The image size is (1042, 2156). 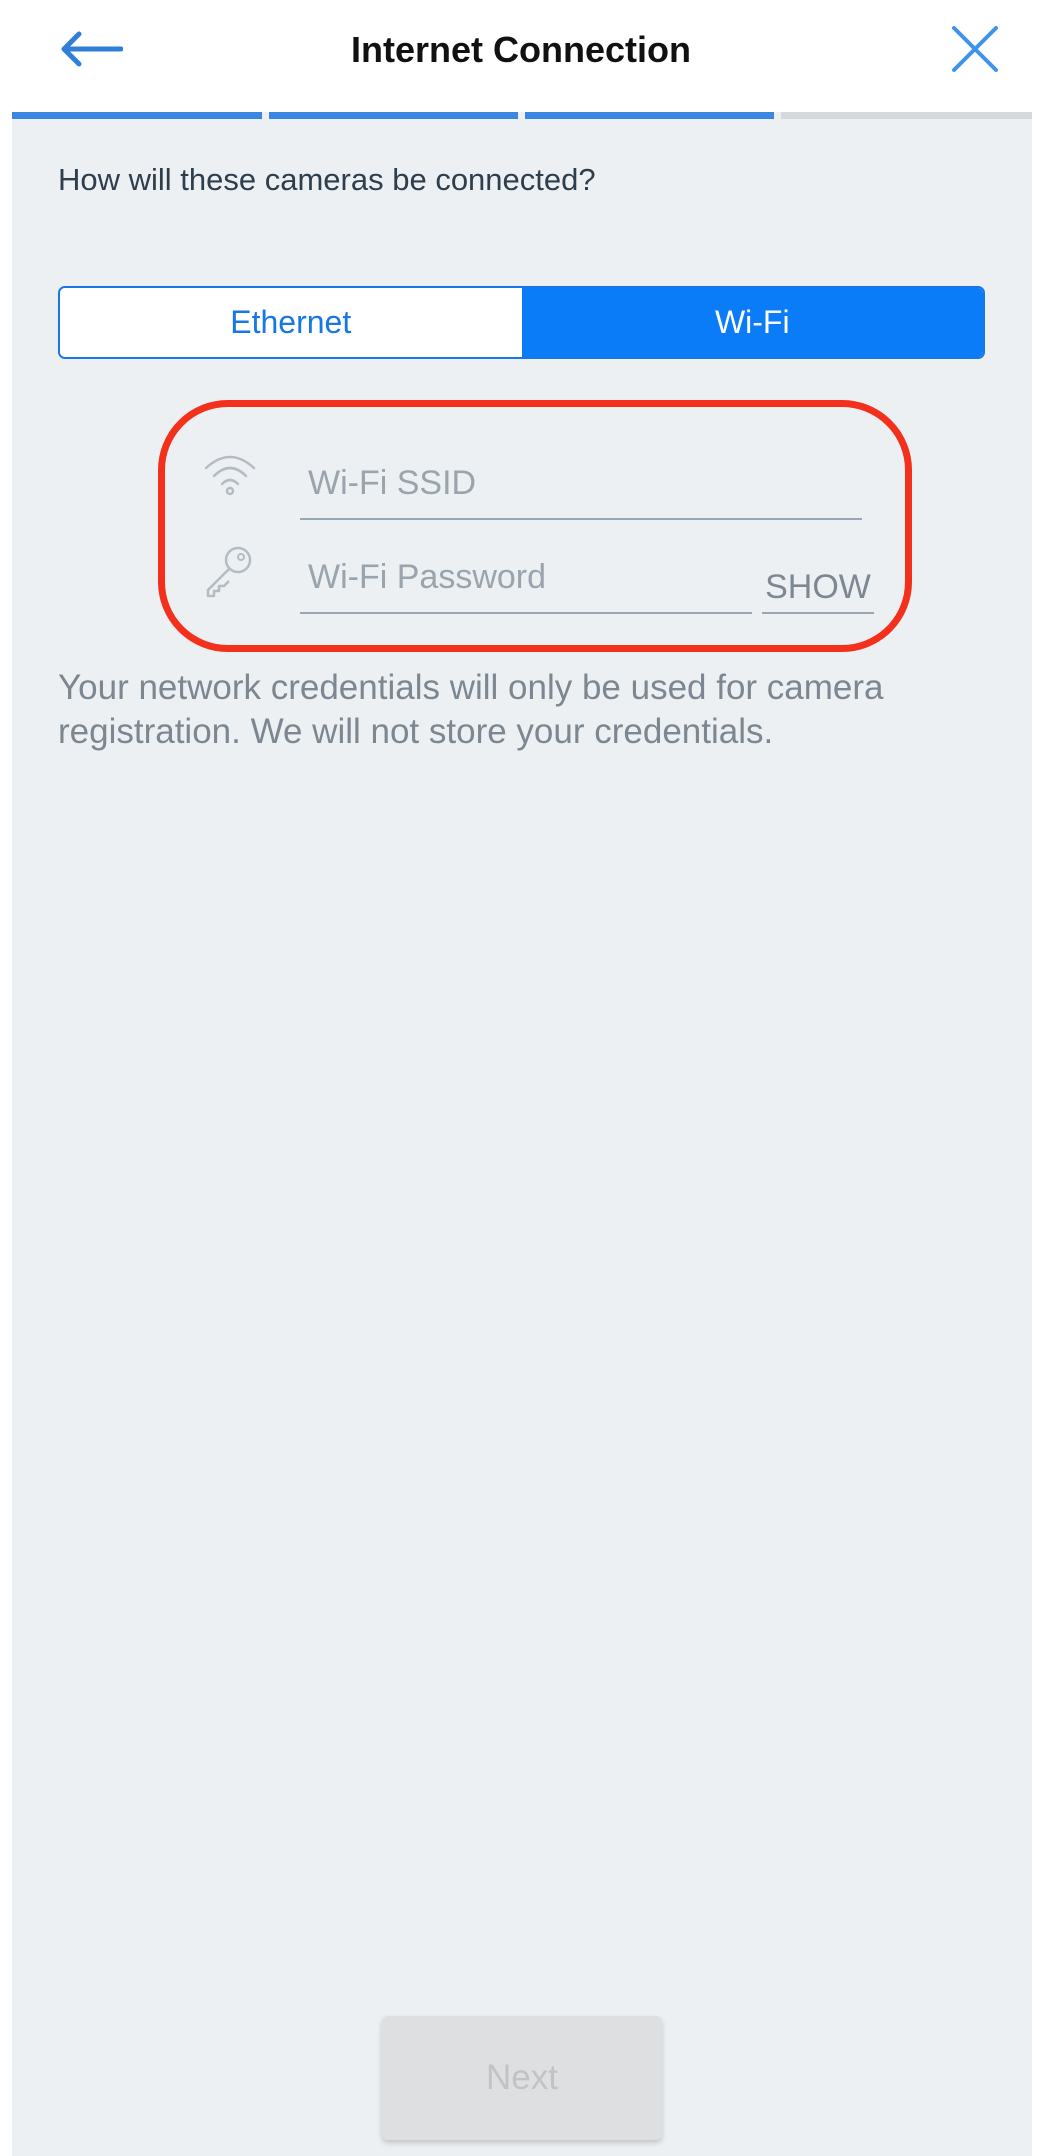 I want to click on wifi-ssid-field, so click(x=581, y=484).